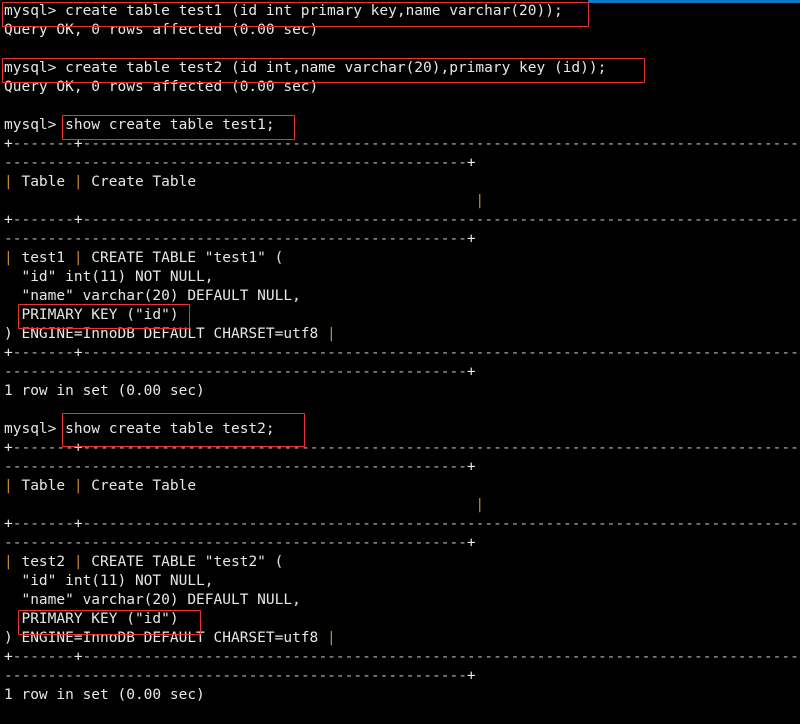 This screenshot has height=724, width=800. What do you see at coordinates (91, 619) in the screenshot?
I see `terminal-line: PRIMARY KEY ("id")` at bounding box center [91, 619].